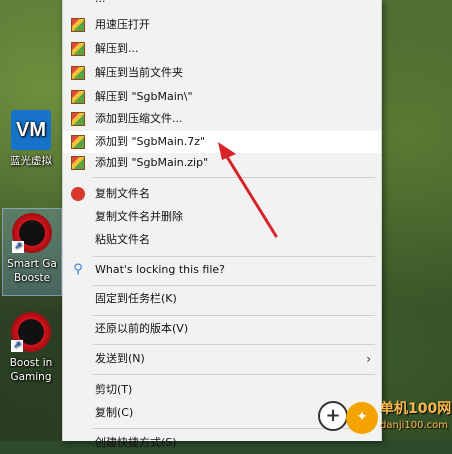  I want to click on annotation-arrow, so click(248, 190).